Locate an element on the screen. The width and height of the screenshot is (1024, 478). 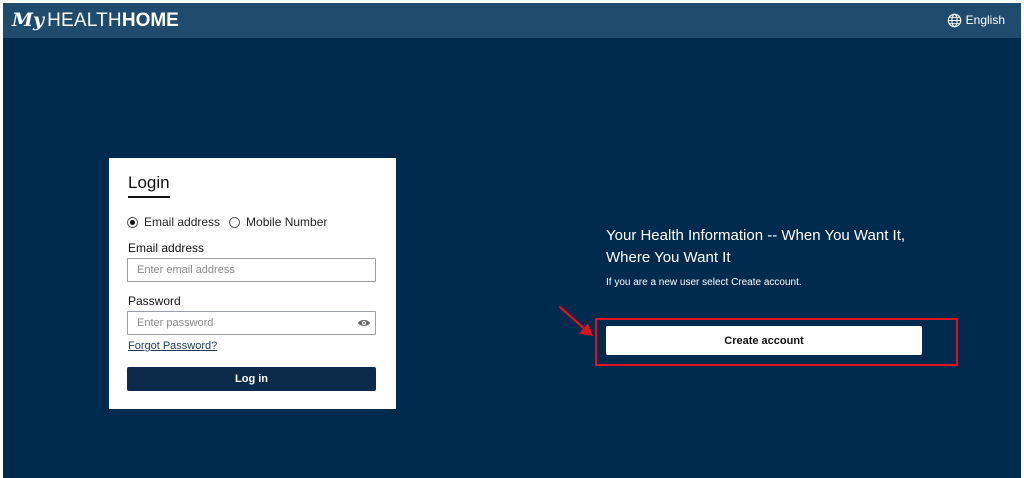
globe-icon is located at coordinates (954, 20).